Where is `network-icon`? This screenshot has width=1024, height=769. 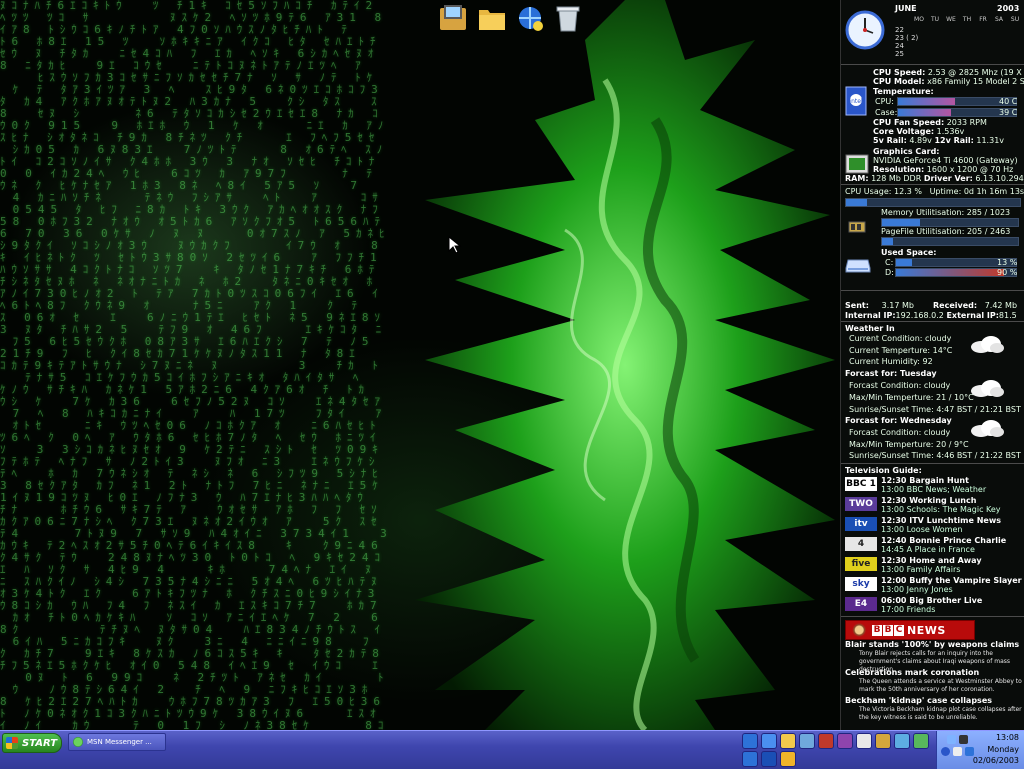
network-icon is located at coordinates (529, 17).